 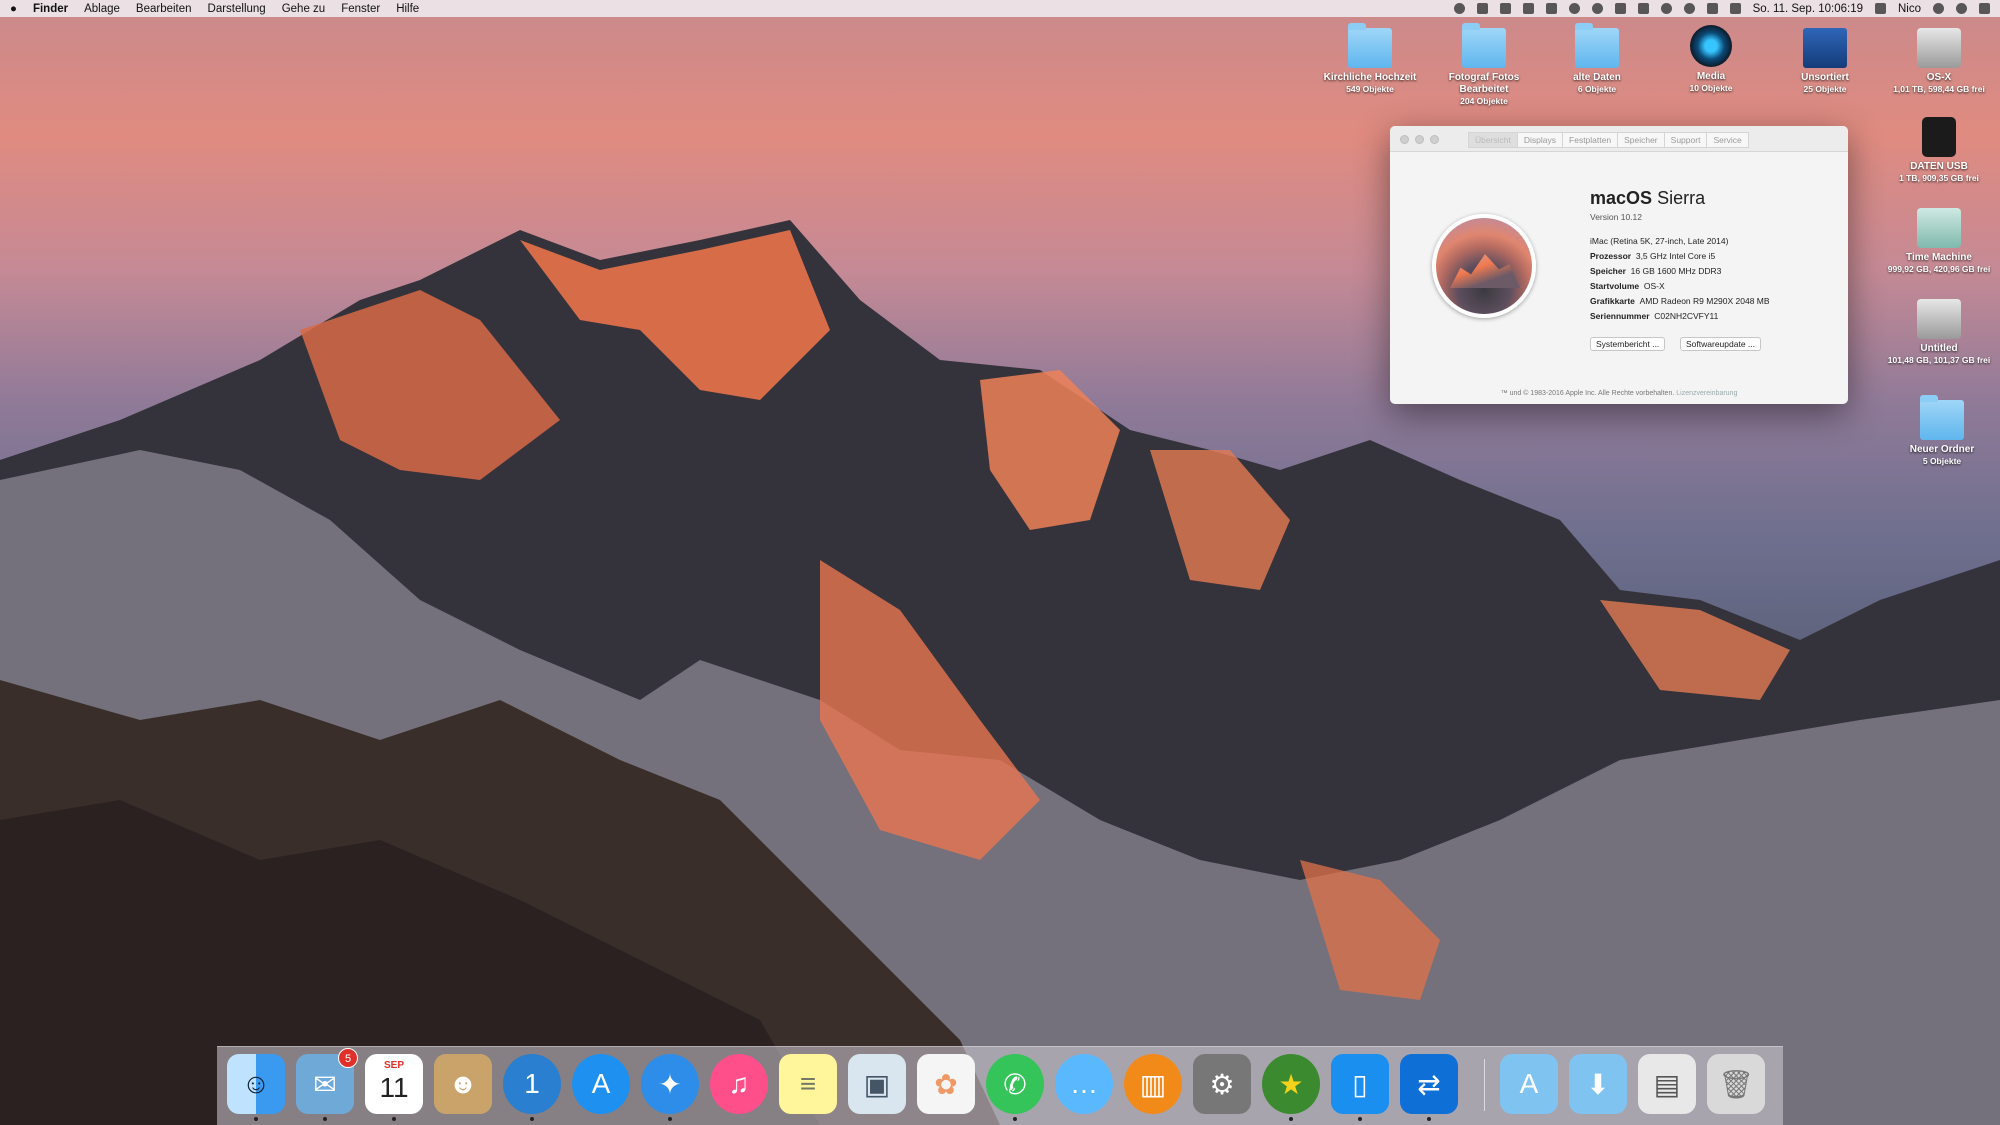 I want to click on tab-service: Service, so click(x=1727, y=140).